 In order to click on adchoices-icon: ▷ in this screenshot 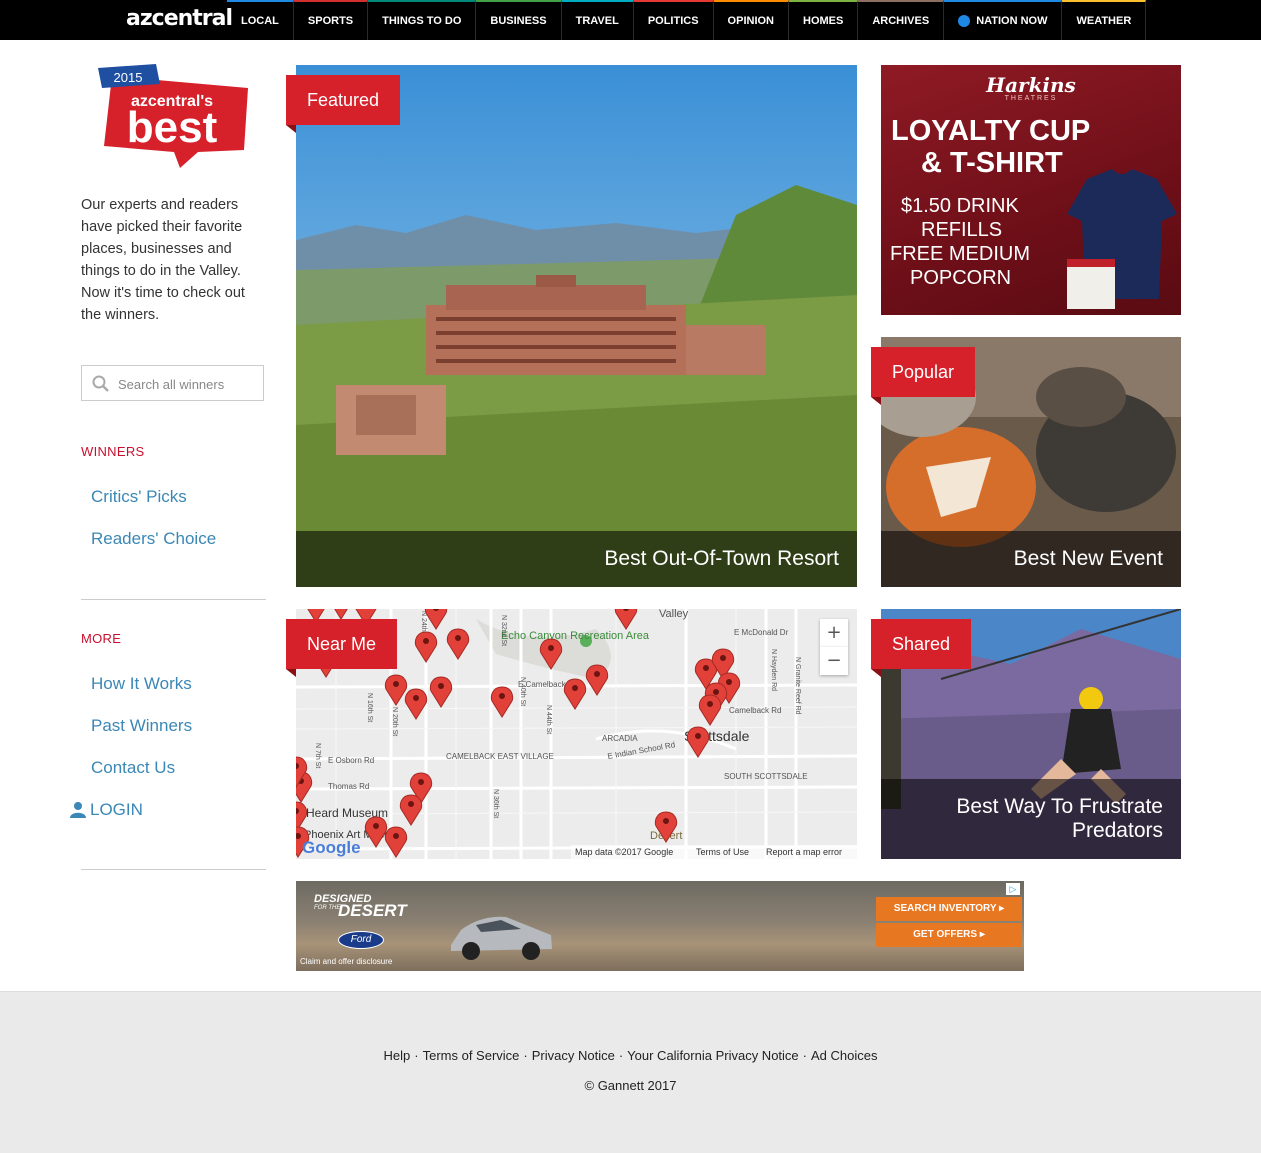, I will do `click(1013, 889)`.